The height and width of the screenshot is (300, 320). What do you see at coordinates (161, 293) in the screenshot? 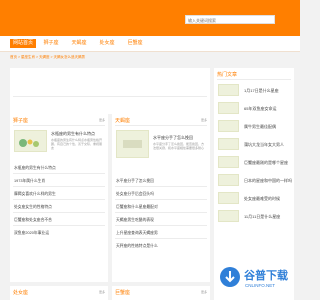
I see `section-cancer: 巨蟹座 更多` at bounding box center [161, 293].